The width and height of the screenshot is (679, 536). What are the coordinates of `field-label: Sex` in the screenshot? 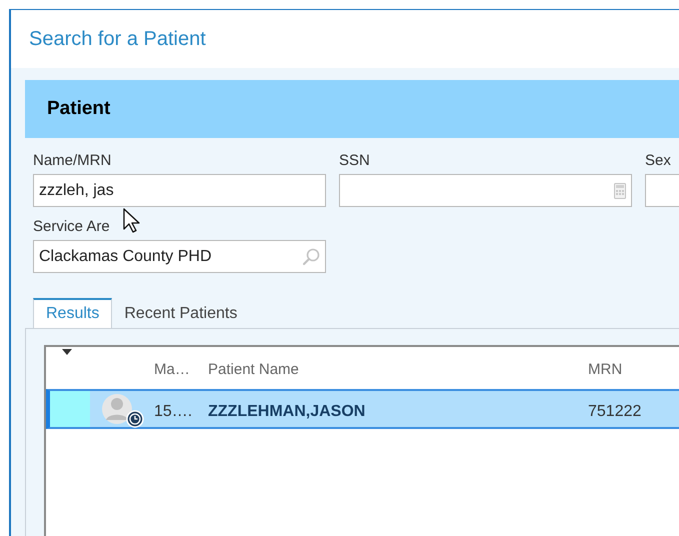 It's located at (658, 161).